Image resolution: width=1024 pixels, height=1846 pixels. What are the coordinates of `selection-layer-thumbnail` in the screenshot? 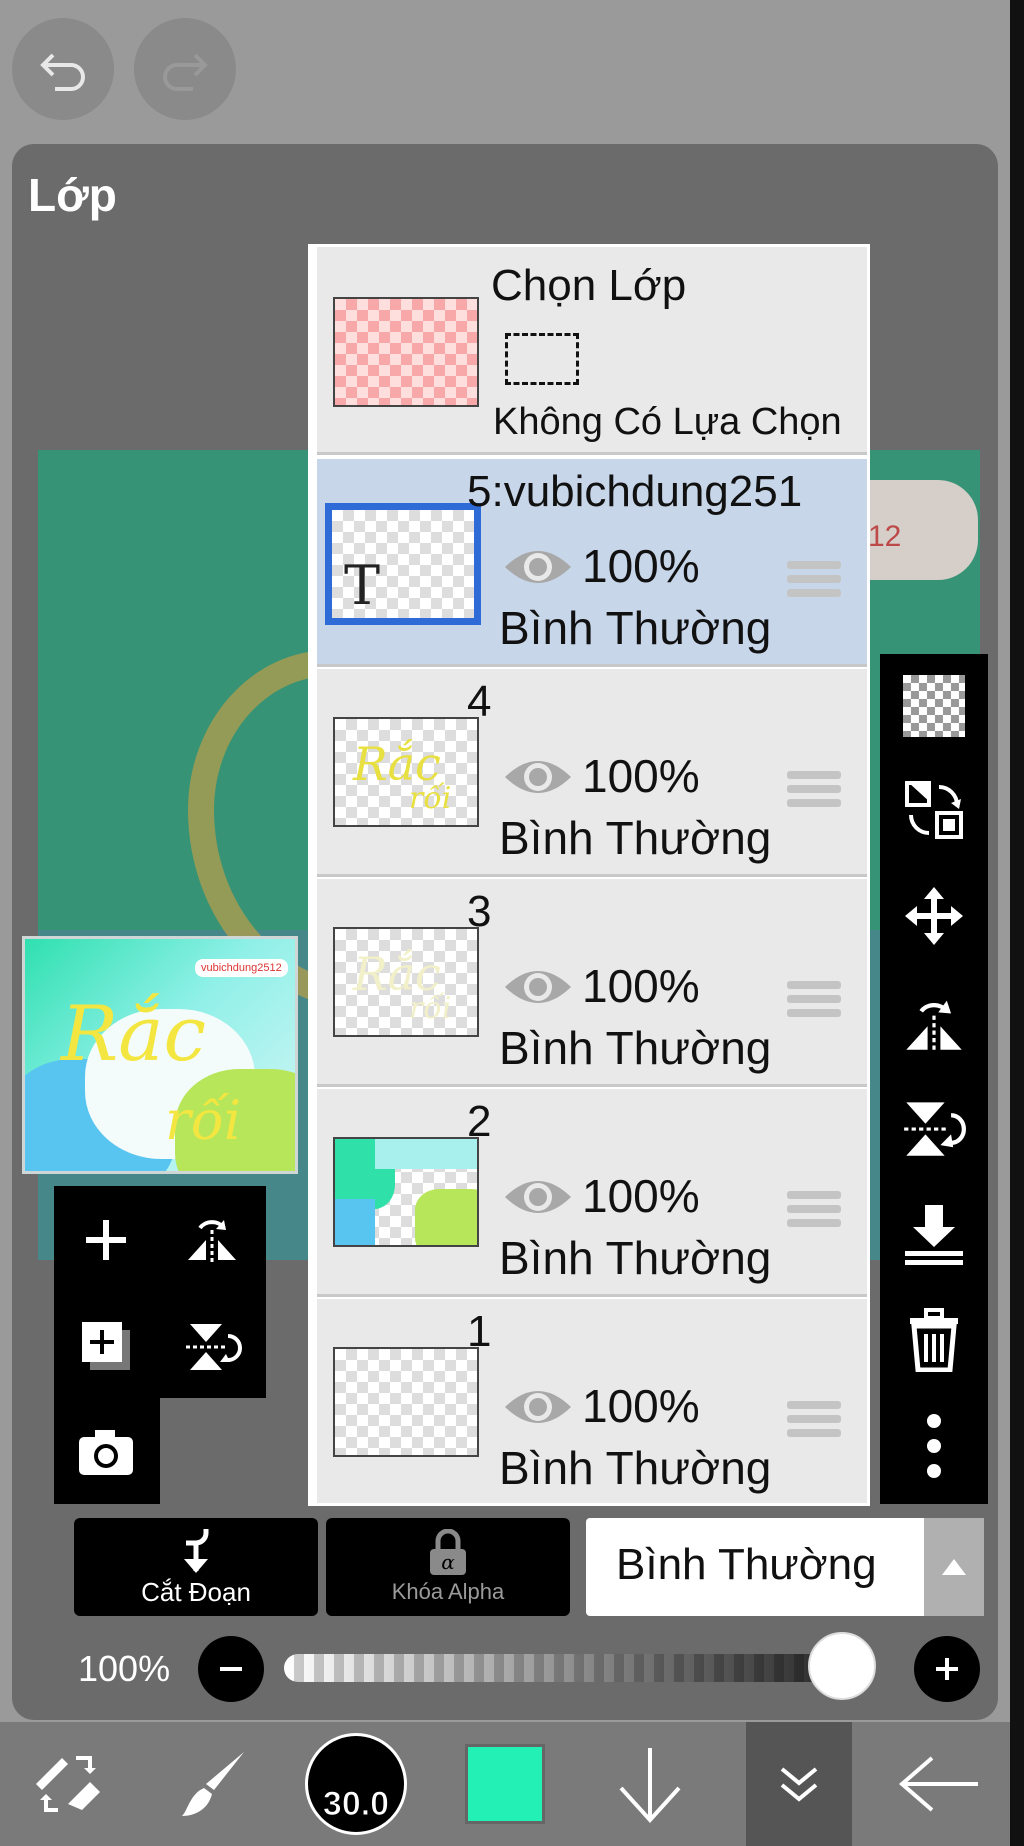 It's located at (406, 352).